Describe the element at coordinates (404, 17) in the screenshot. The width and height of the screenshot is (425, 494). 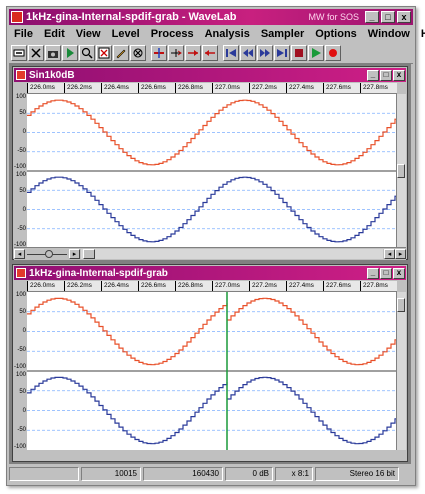
I see `close-button: x` at that location.